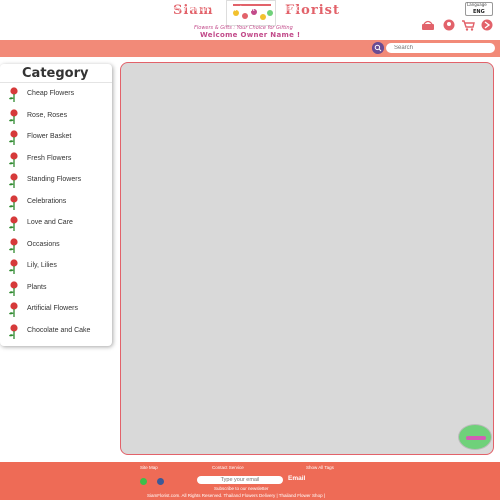 The height and width of the screenshot is (500, 500). What do you see at coordinates (228, 467) in the screenshot?
I see `footer-contact-link: Contact Service` at bounding box center [228, 467].